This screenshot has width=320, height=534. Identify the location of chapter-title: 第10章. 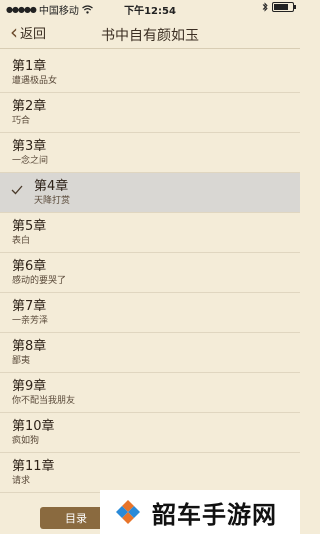
(33, 426).